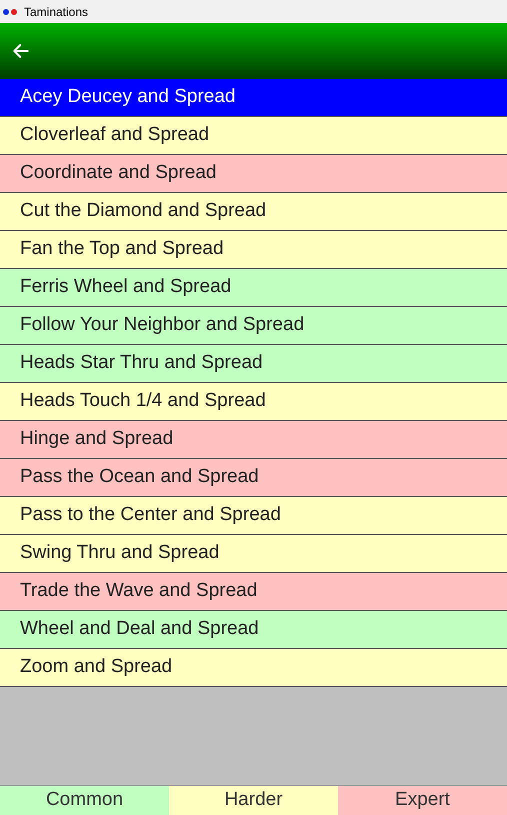 The height and width of the screenshot is (815, 507). What do you see at coordinates (56, 12) in the screenshot?
I see `window-title: Taminations` at bounding box center [56, 12].